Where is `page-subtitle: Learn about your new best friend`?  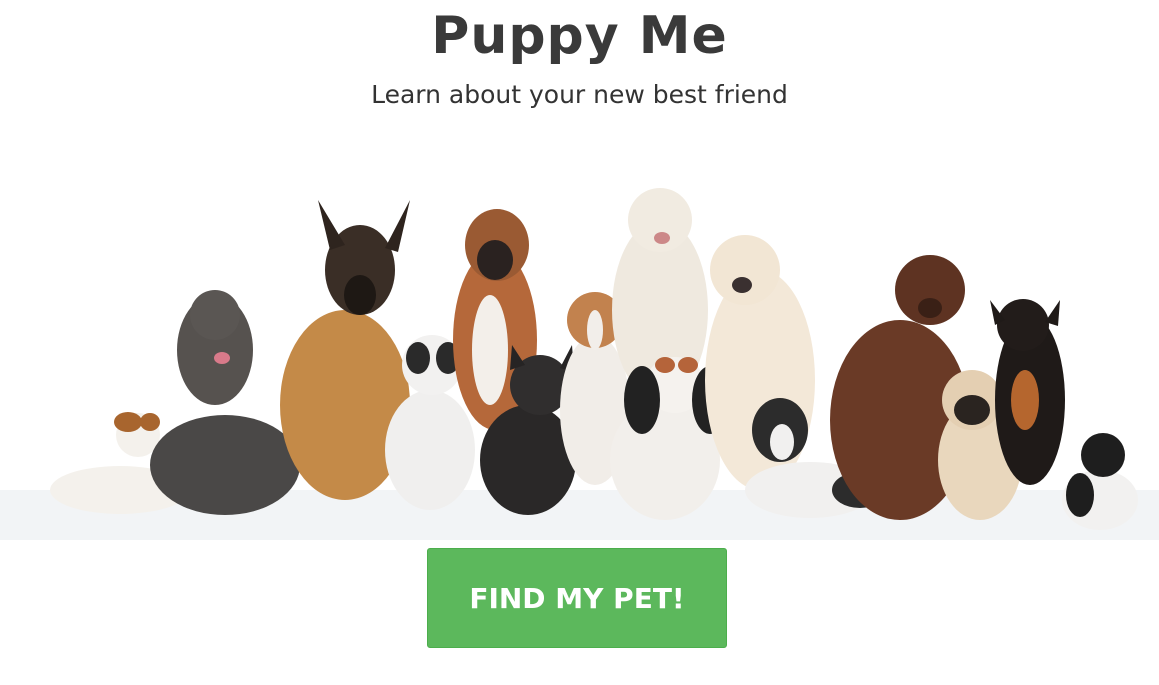 page-subtitle: Learn about your new best friend is located at coordinates (579, 94).